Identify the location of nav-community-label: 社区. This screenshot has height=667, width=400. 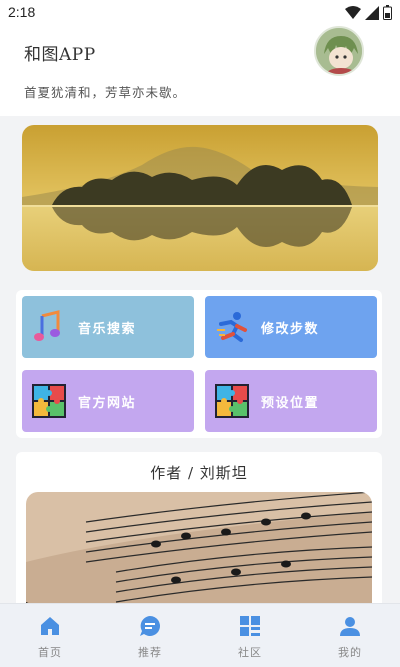
(250, 652).